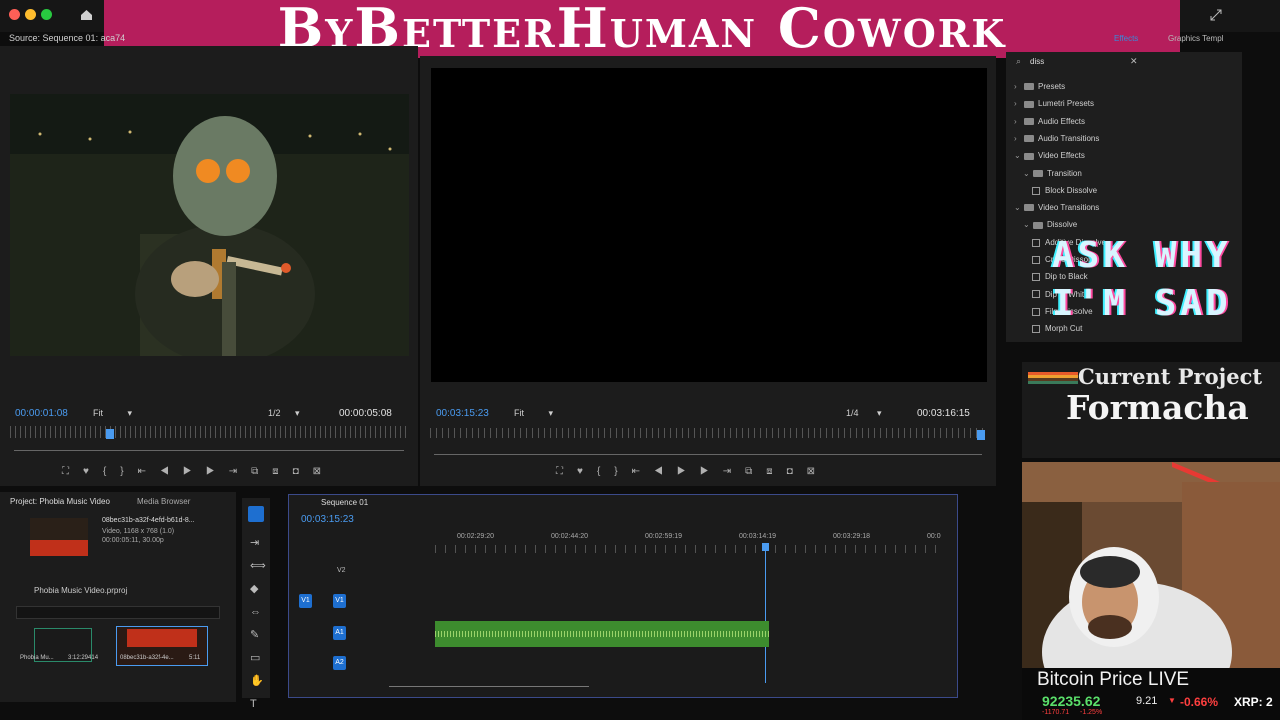 Image resolution: width=1280 pixels, height=720 pixels. Describe the element at coordinates (1126, 38) in the screenshot. I see `tab-effects: Effects` at that location.